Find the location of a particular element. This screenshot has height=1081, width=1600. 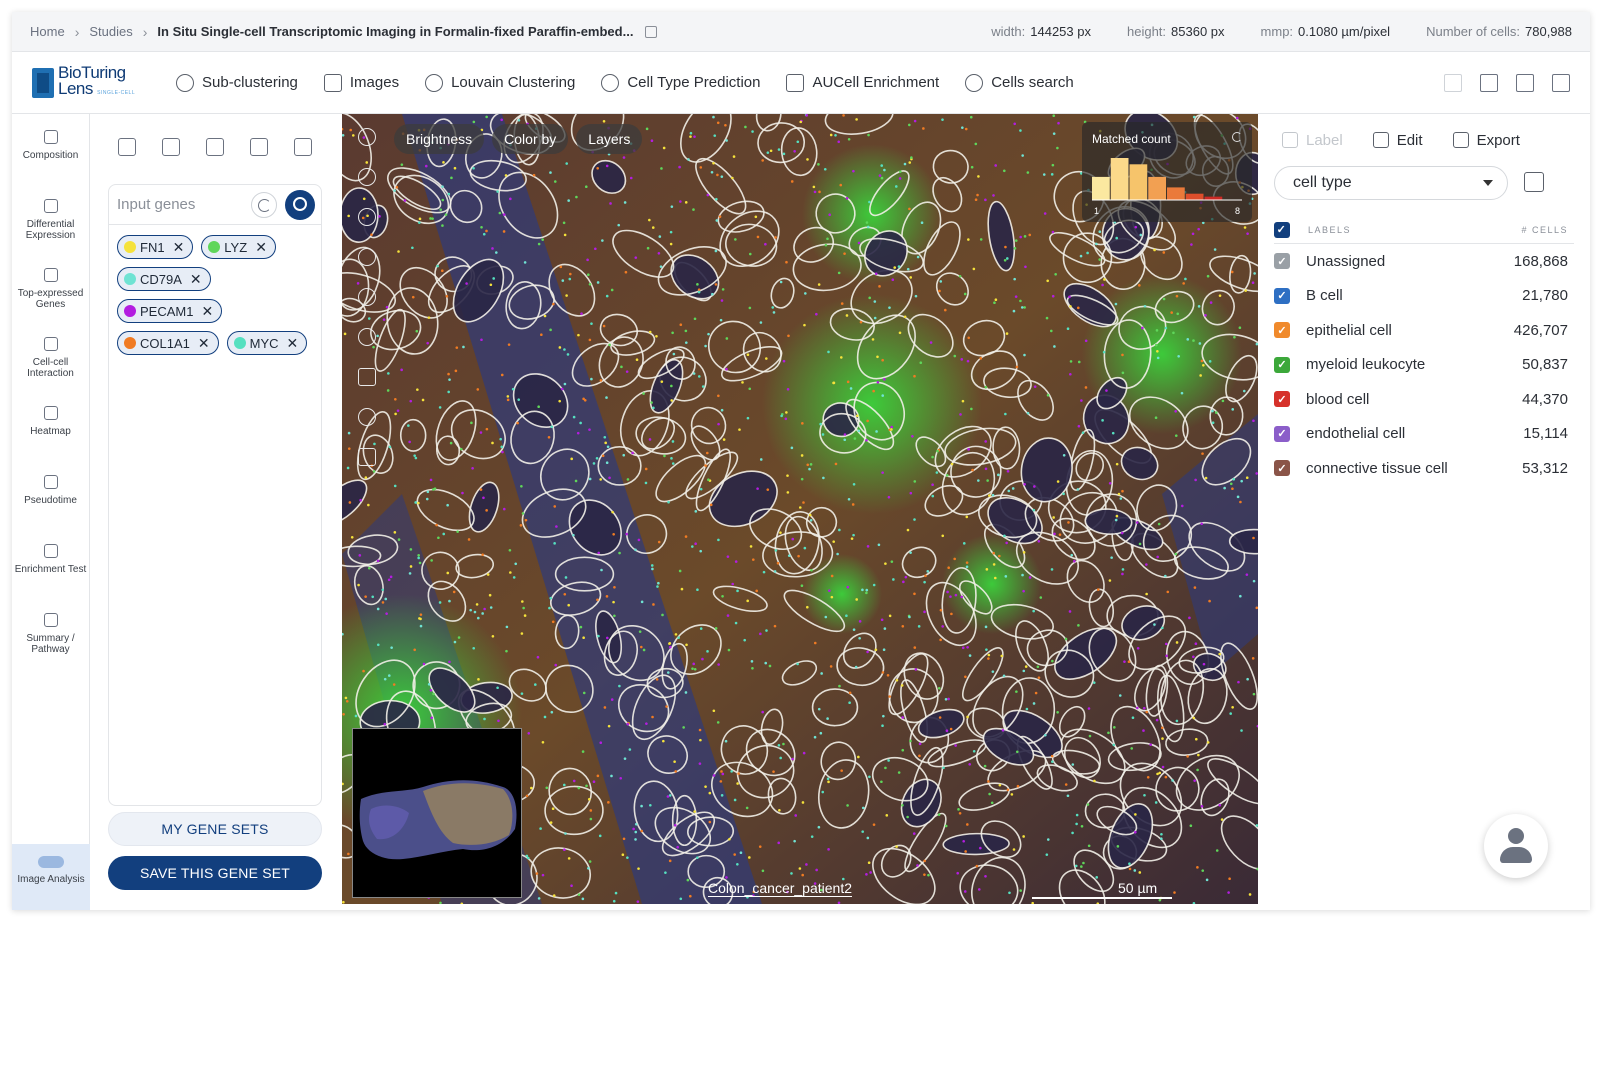

search-icon is located at coordinates (300, 204).